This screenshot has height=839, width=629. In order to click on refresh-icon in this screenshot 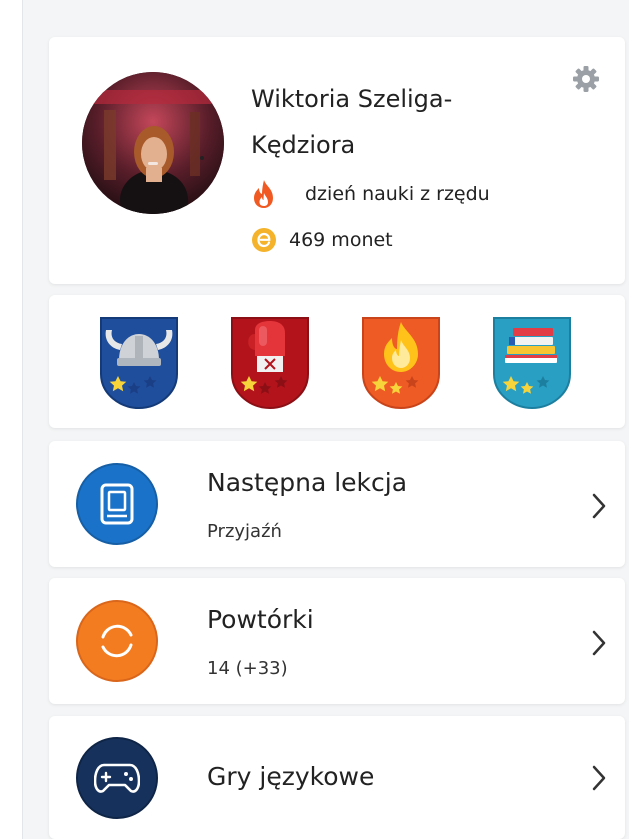, I will do `click(117, 641)`.